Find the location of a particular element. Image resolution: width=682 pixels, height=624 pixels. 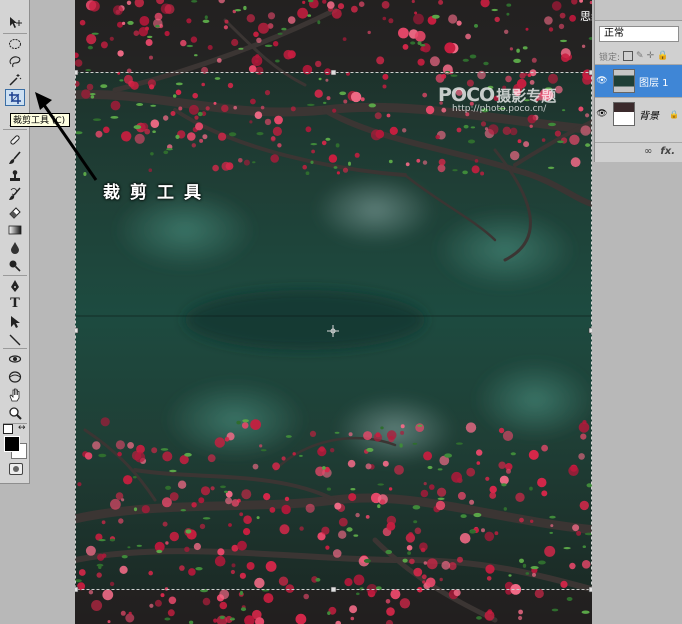

fx-icon: fx. is located at coordinates (667, 151).